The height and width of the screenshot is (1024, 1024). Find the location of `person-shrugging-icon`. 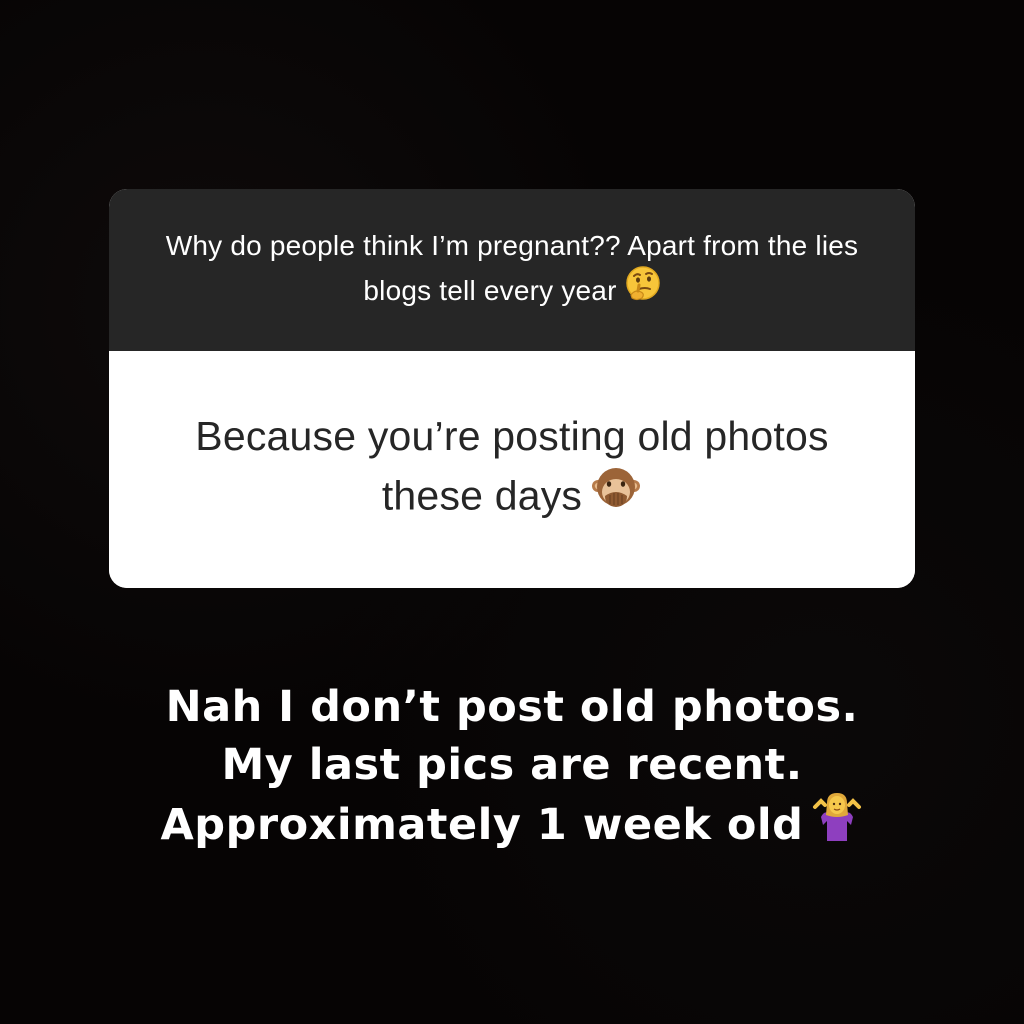

person-shrugging-icon is located at coordinates (837, 824).